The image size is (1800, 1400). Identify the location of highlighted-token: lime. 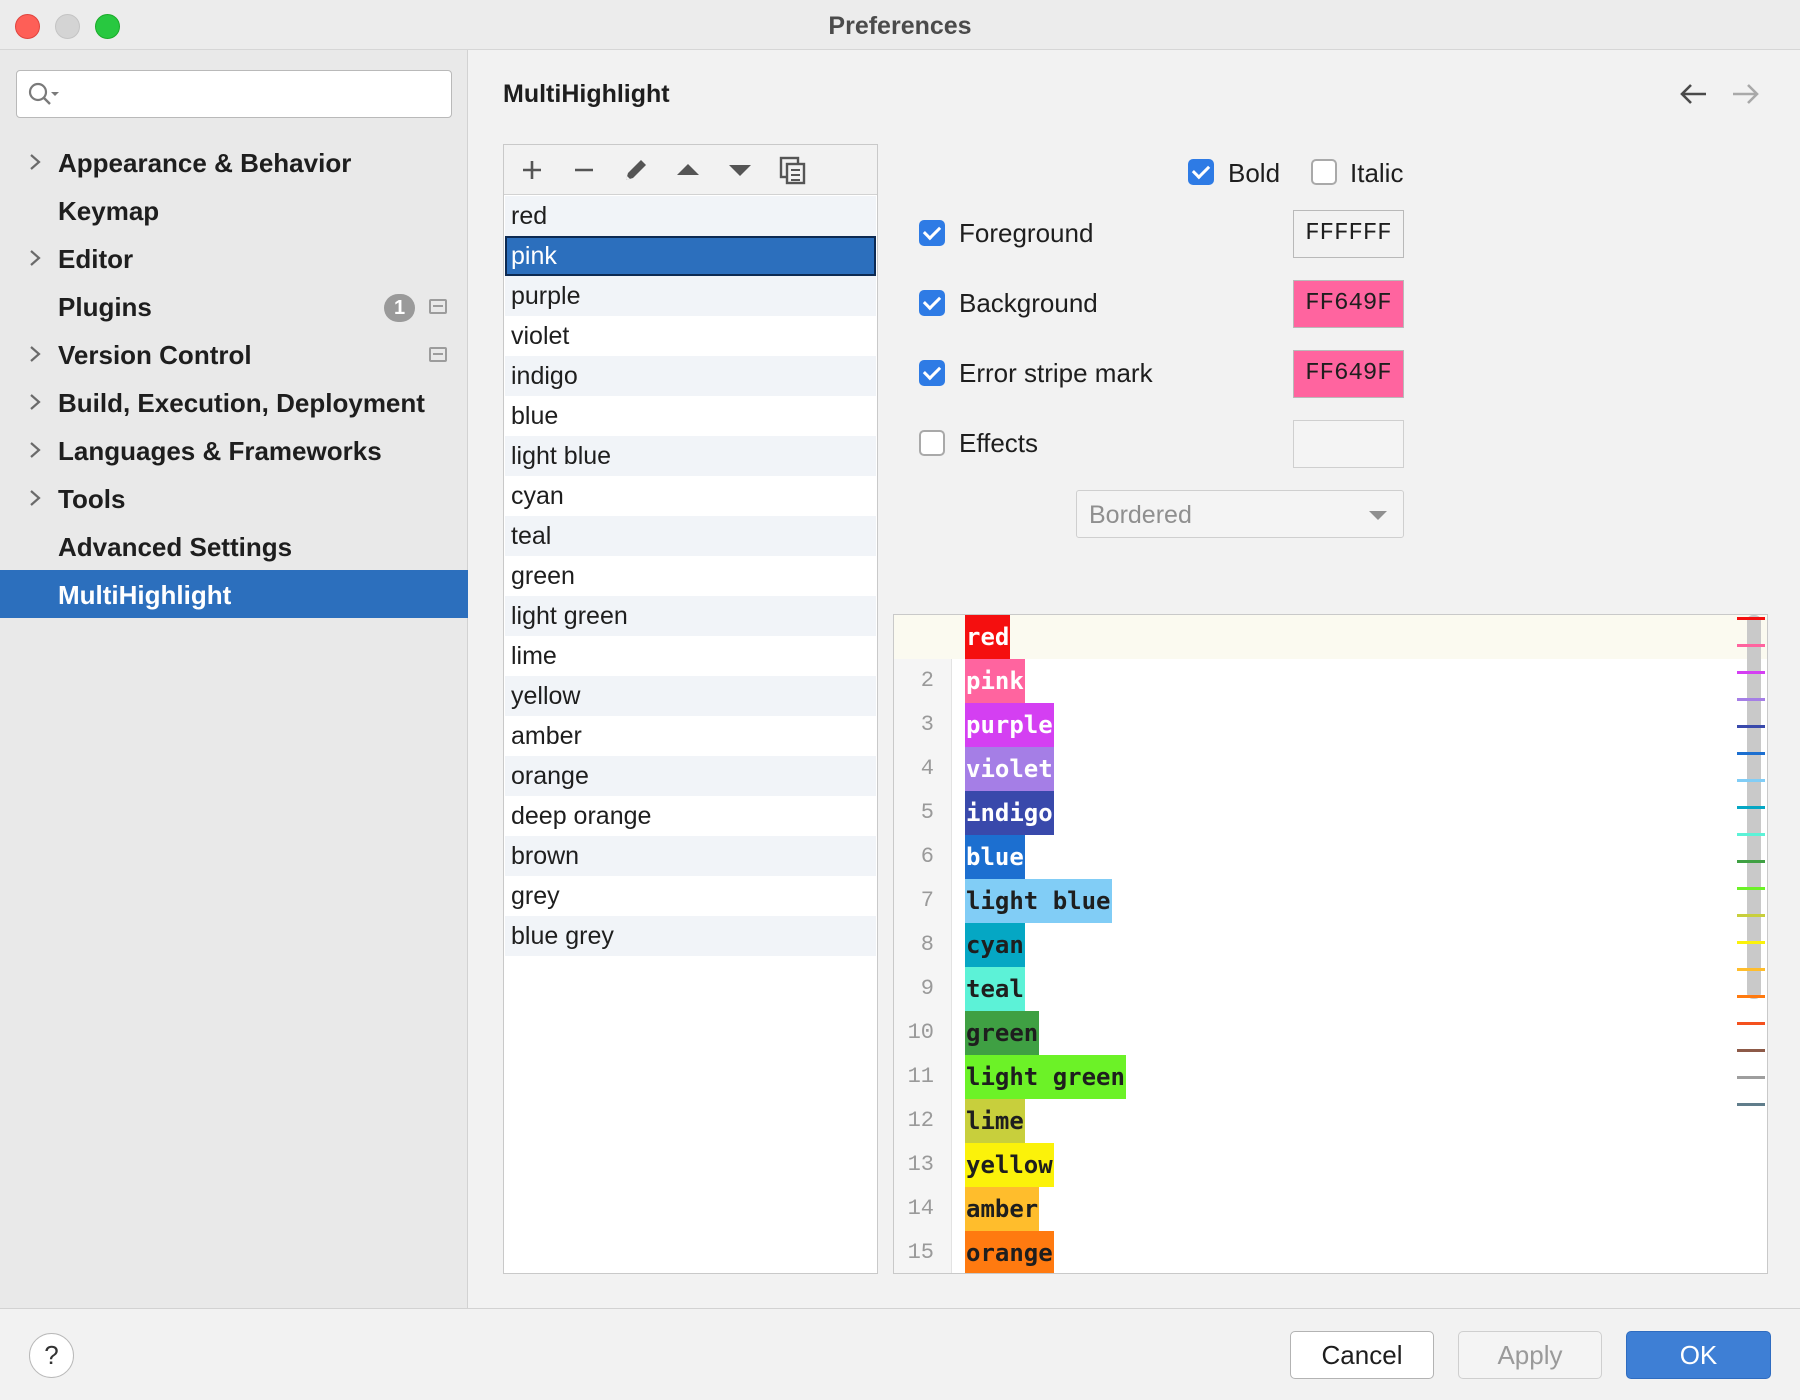
(995, 1121).